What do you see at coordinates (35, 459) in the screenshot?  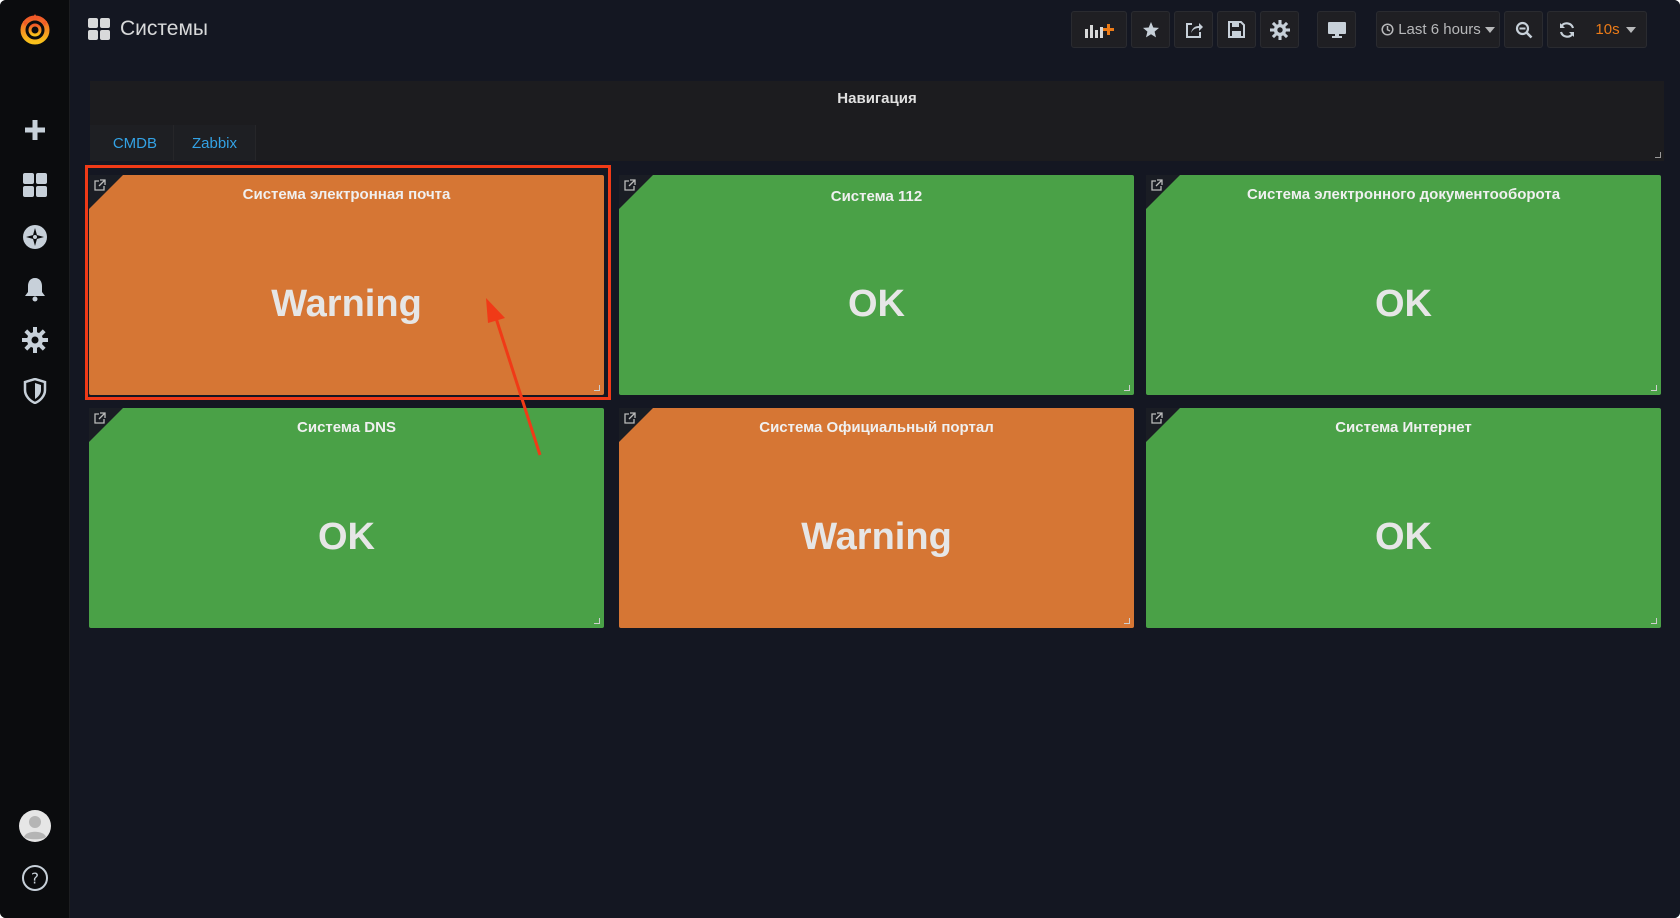 I see `sidebar: ?` at bounding box center [35, 459].